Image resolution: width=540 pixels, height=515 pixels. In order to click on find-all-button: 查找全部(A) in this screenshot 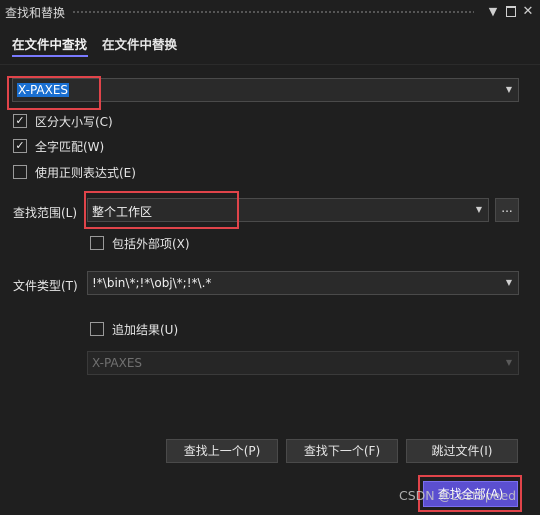, I will do `click(470, 494)`.